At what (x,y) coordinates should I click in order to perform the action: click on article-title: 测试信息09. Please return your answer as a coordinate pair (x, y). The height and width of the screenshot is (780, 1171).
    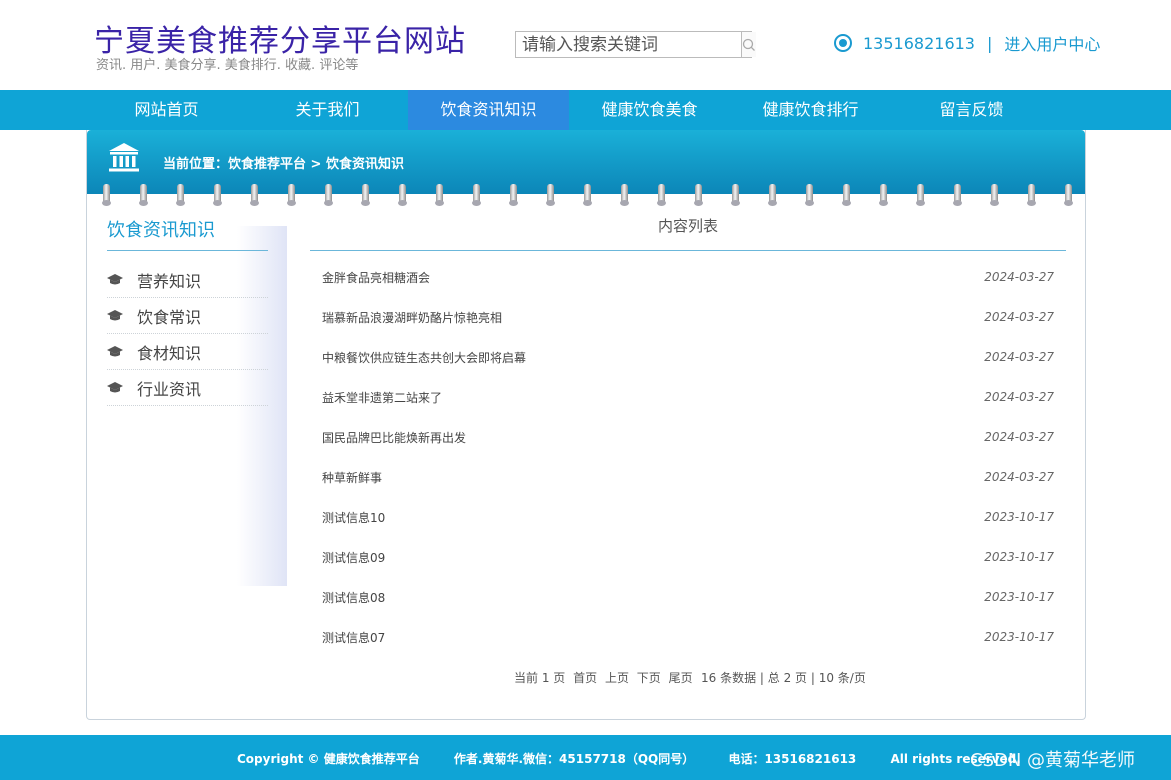
    Looking at the image, I should click on (353, 557).